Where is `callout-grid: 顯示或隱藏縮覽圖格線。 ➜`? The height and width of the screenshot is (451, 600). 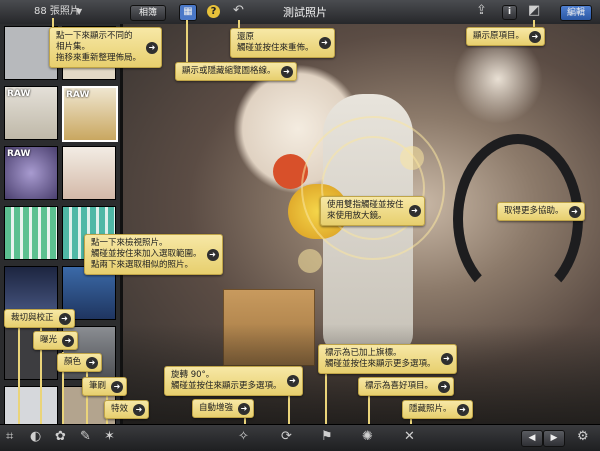 callout-grid: 顯示或隱藏縮覽圖格線。 ➜ is located at coordinates (236, 71).